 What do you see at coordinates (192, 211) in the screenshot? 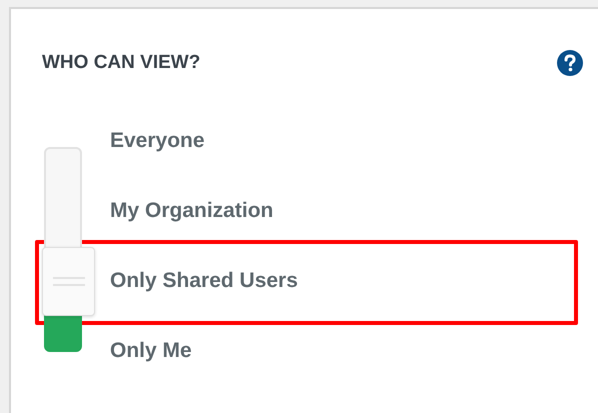
I see `option-label: My Organization` at bounding box center [192, 211].